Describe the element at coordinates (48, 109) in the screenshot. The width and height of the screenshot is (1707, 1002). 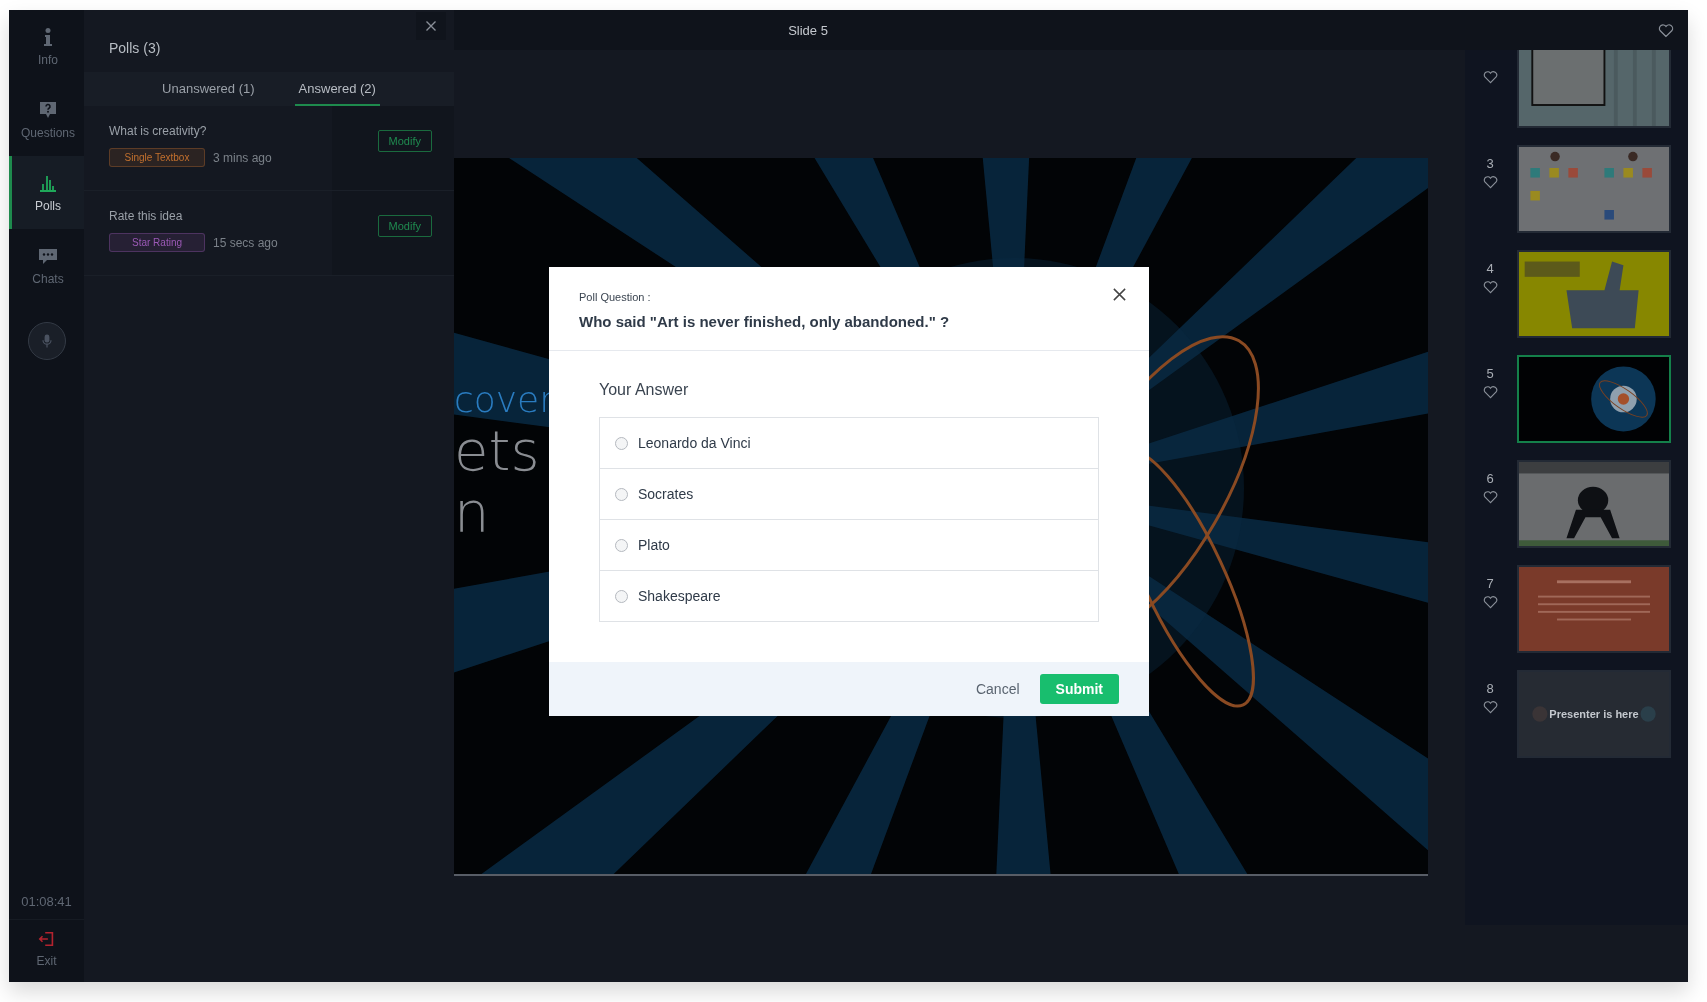
I see `question-icon` at that location.